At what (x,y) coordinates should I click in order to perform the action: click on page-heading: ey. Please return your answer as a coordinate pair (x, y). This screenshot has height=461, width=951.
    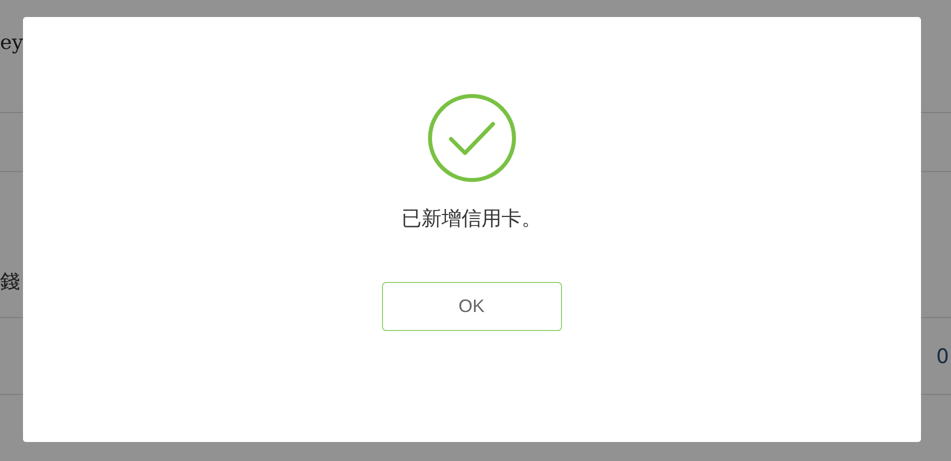
    Looking at the image, I should click on (12, 42).